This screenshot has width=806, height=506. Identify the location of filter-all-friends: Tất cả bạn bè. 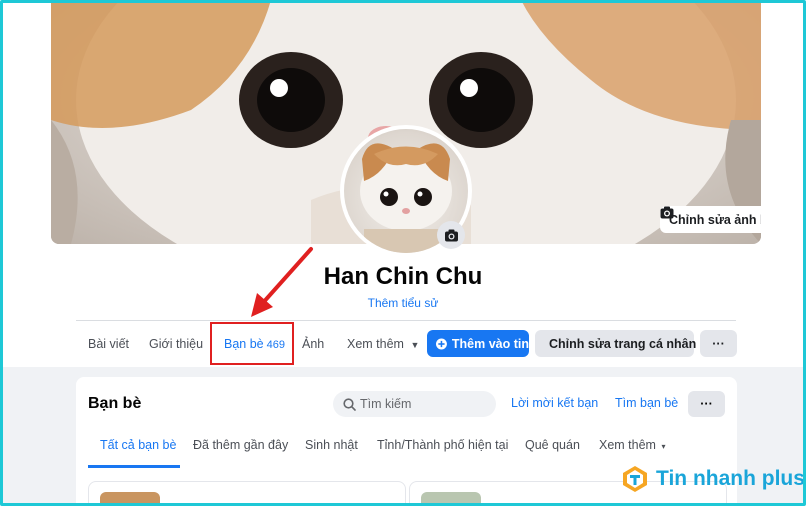
(138, 445).